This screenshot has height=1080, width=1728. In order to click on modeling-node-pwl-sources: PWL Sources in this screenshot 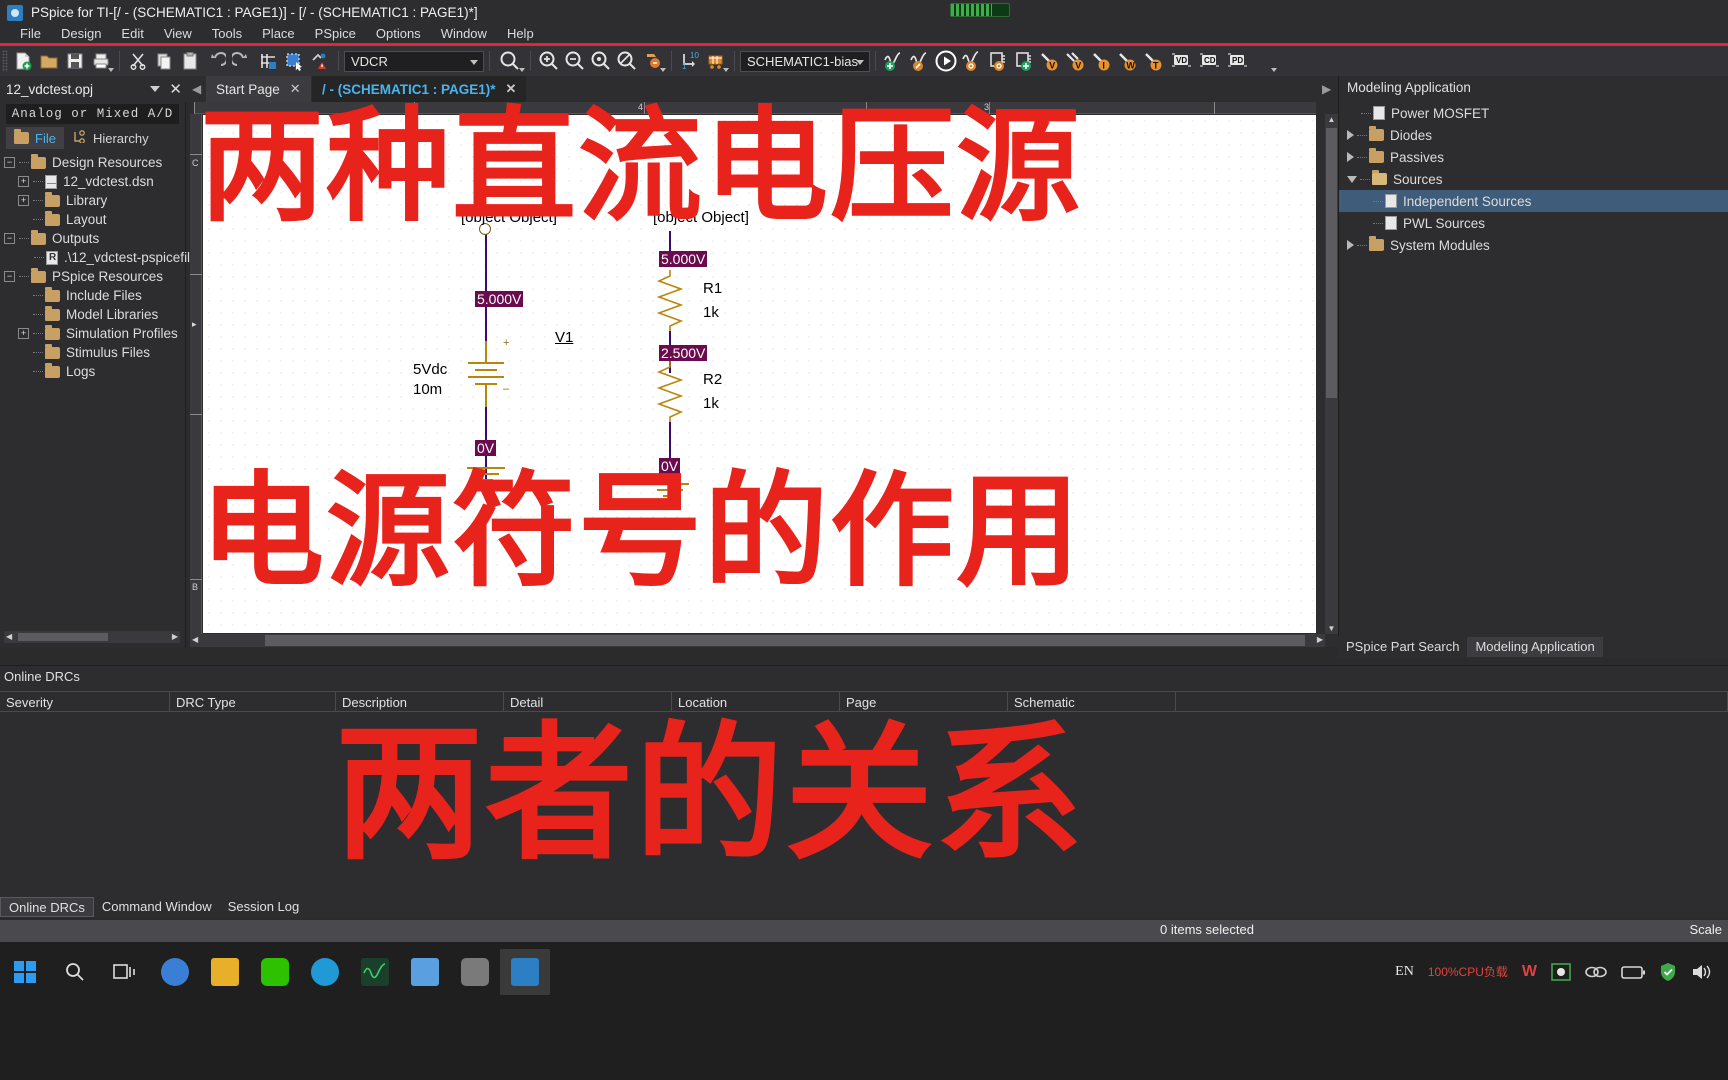, I will do `click(1533, 223)`.